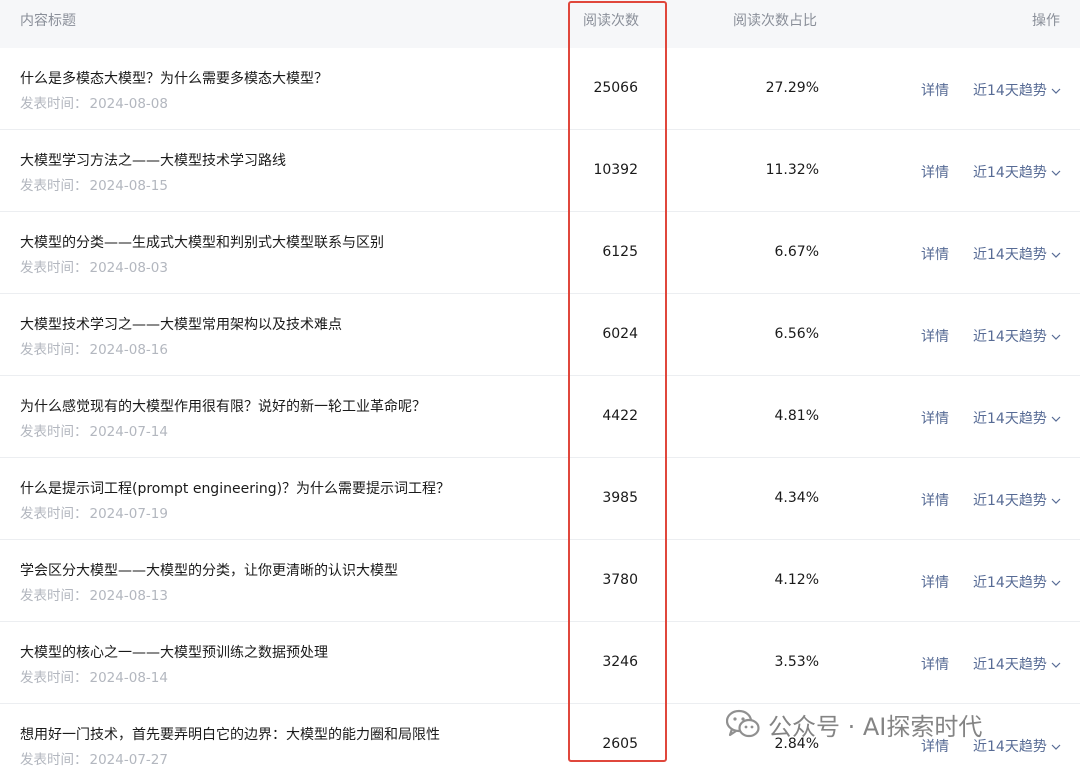 Image resolution: width=1080 pixels, height=767 pixels. I want to click on publish-date-value: 2024-07-27, so click(128, 759).